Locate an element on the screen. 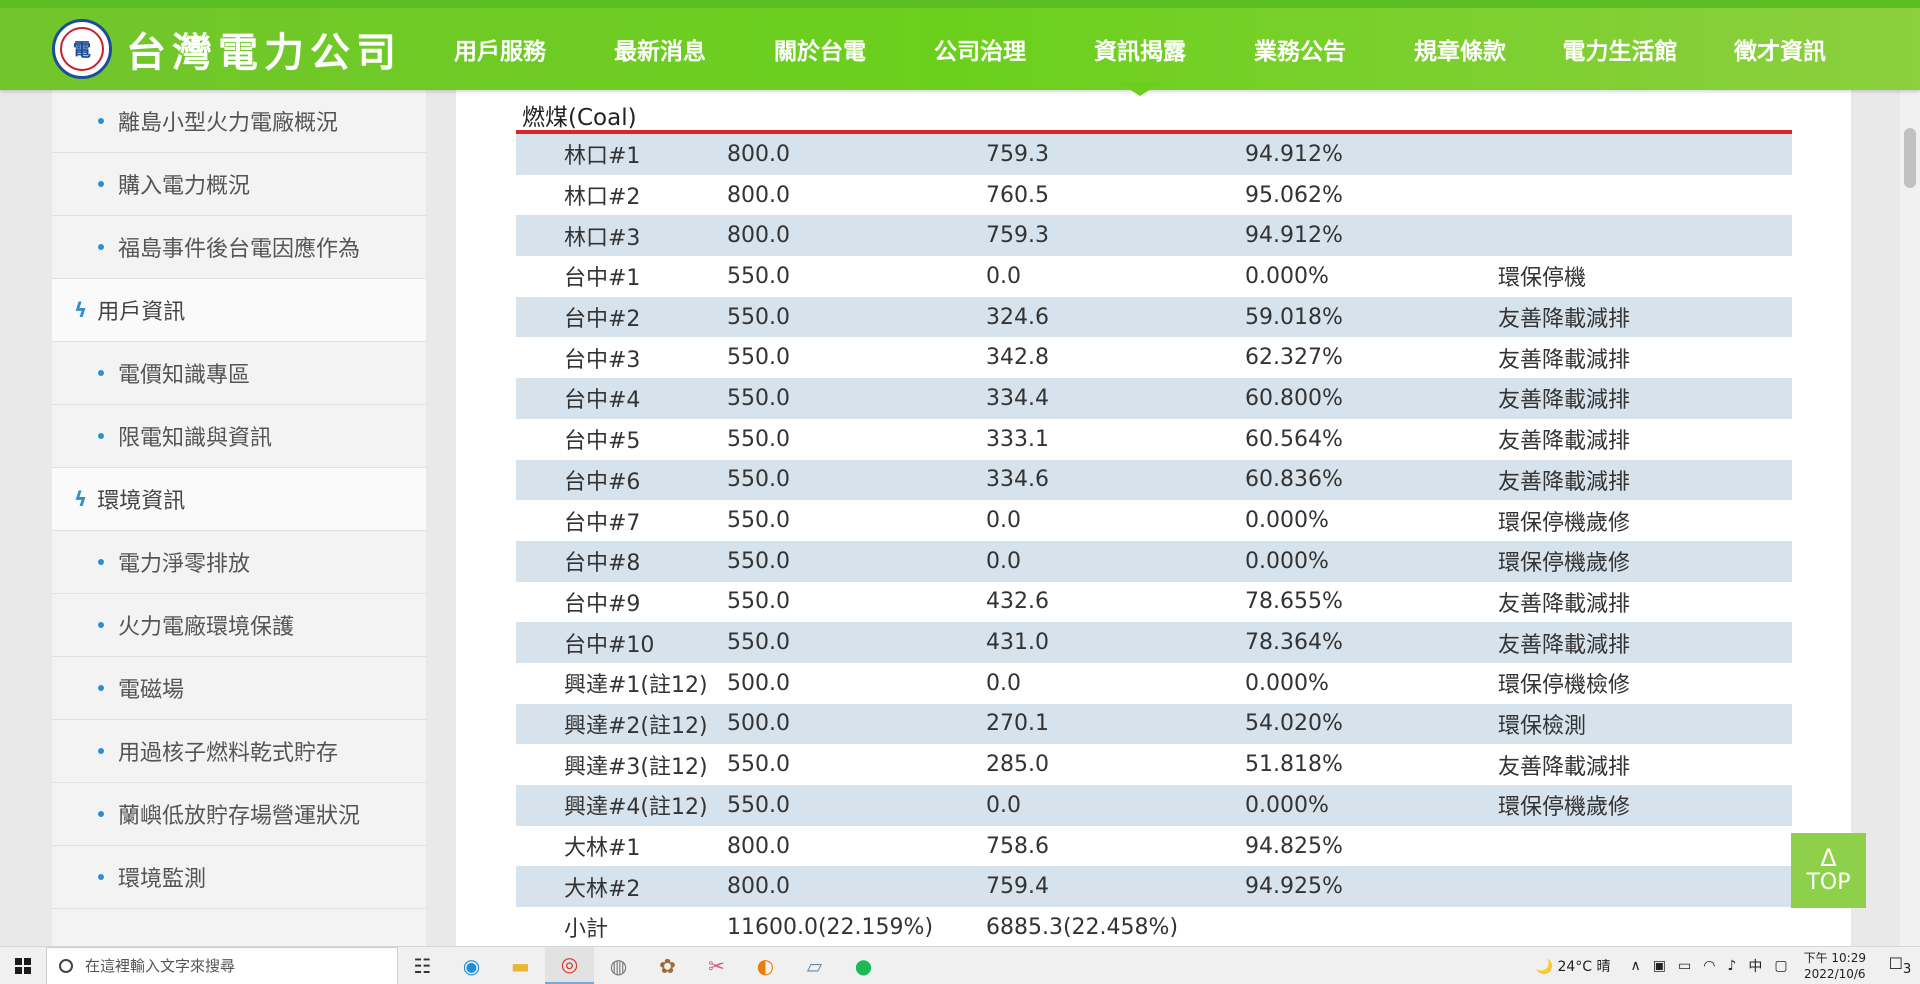  sidebar-section: ϟ 用戶資訊 is located at coordinates (239, 310).